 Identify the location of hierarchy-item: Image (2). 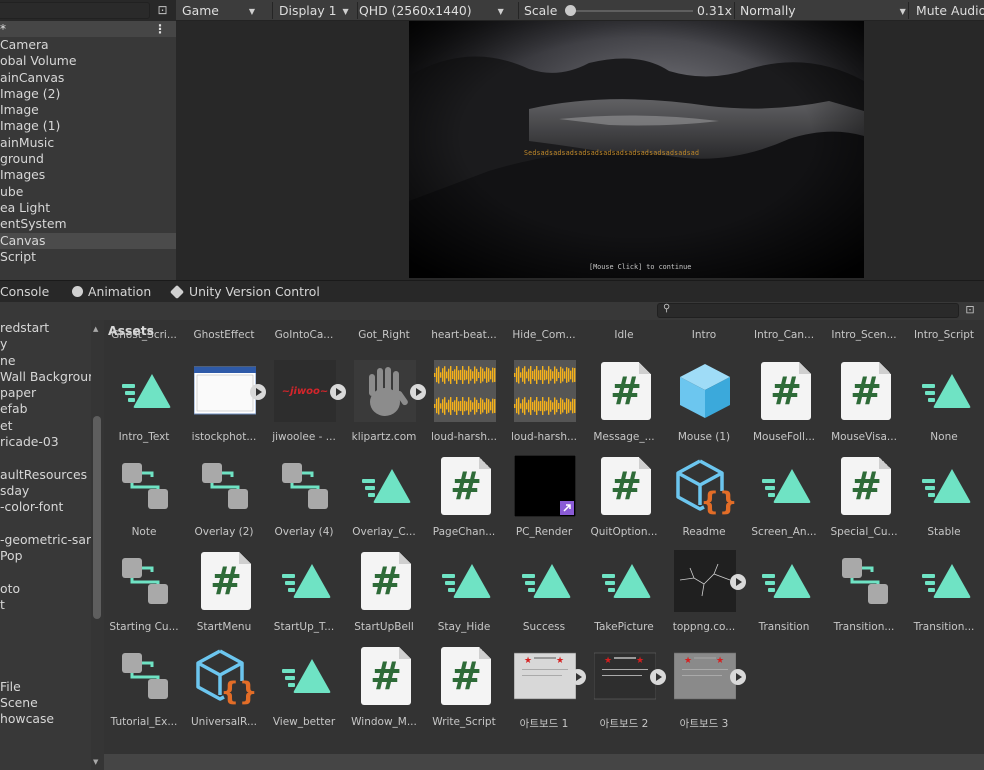
(88, 94).